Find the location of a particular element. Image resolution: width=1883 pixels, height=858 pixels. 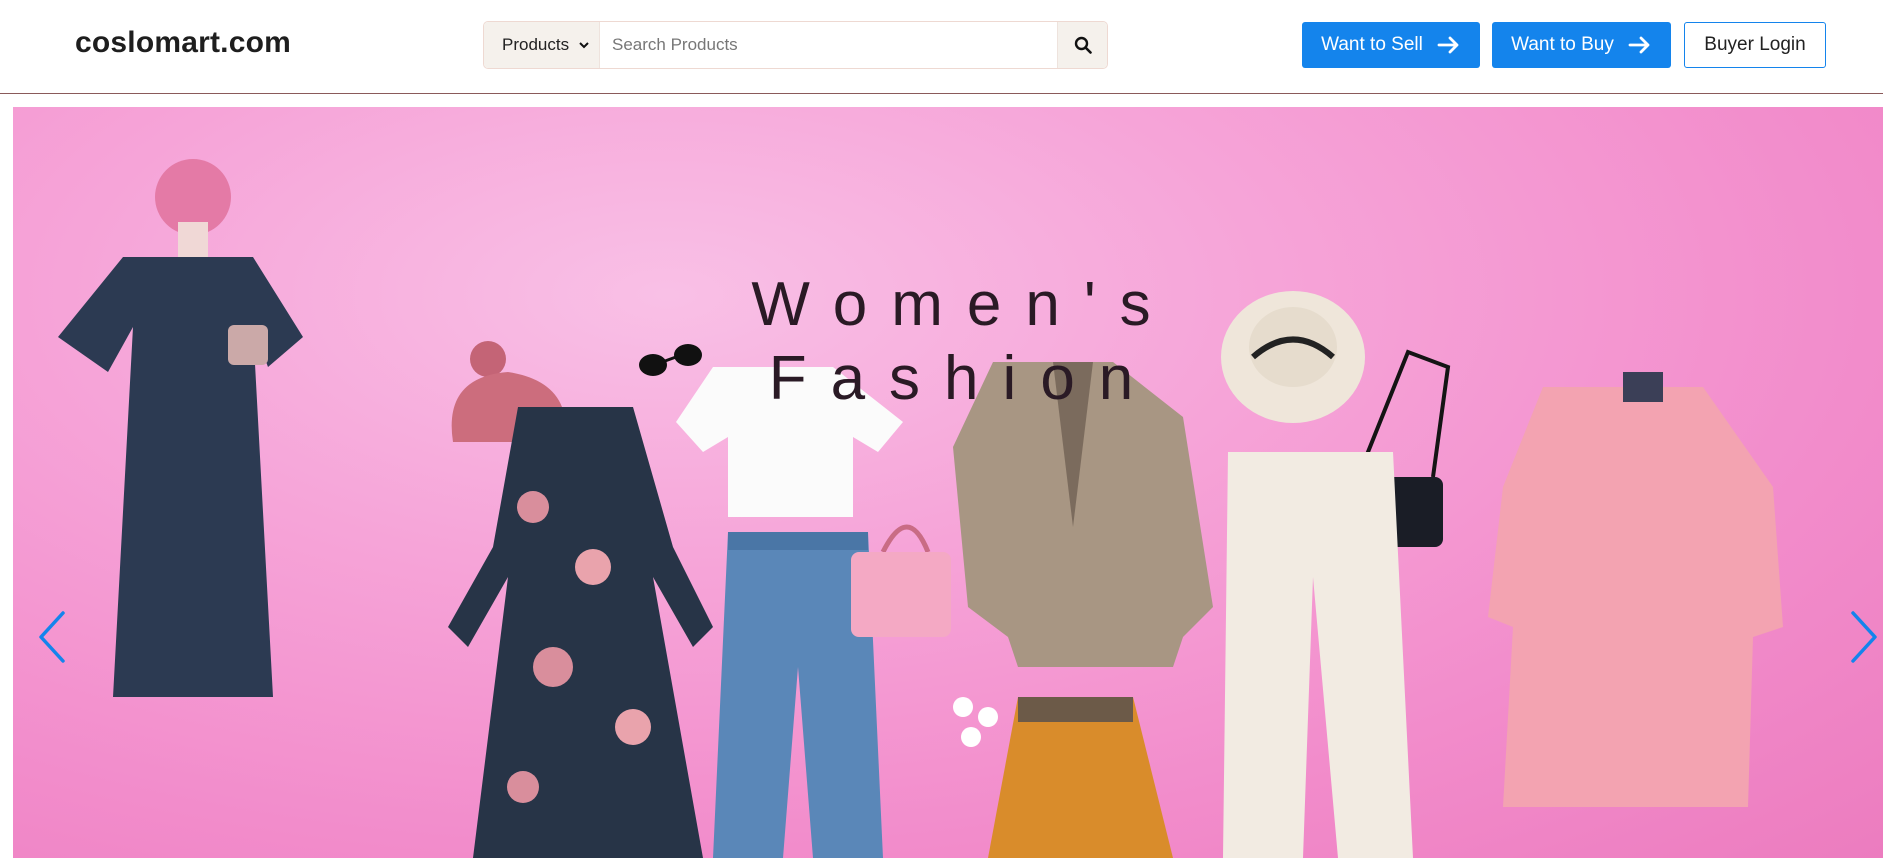

search-input is located at coordinates (828, 45).